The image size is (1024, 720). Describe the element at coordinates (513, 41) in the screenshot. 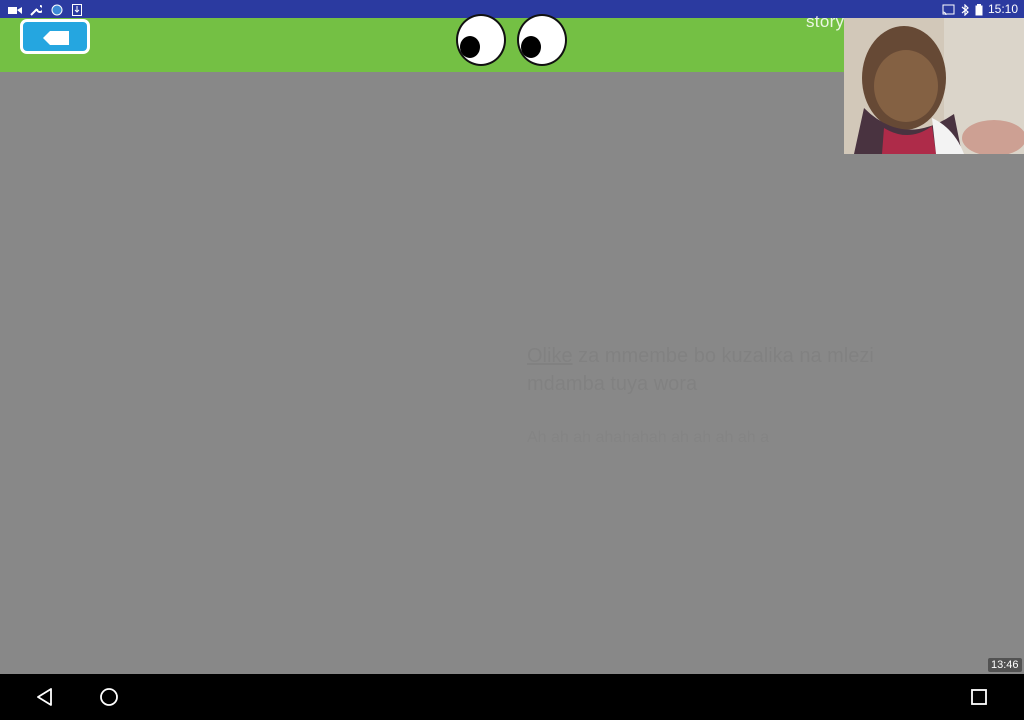

I see `googly-eyes-mascot` at that location.